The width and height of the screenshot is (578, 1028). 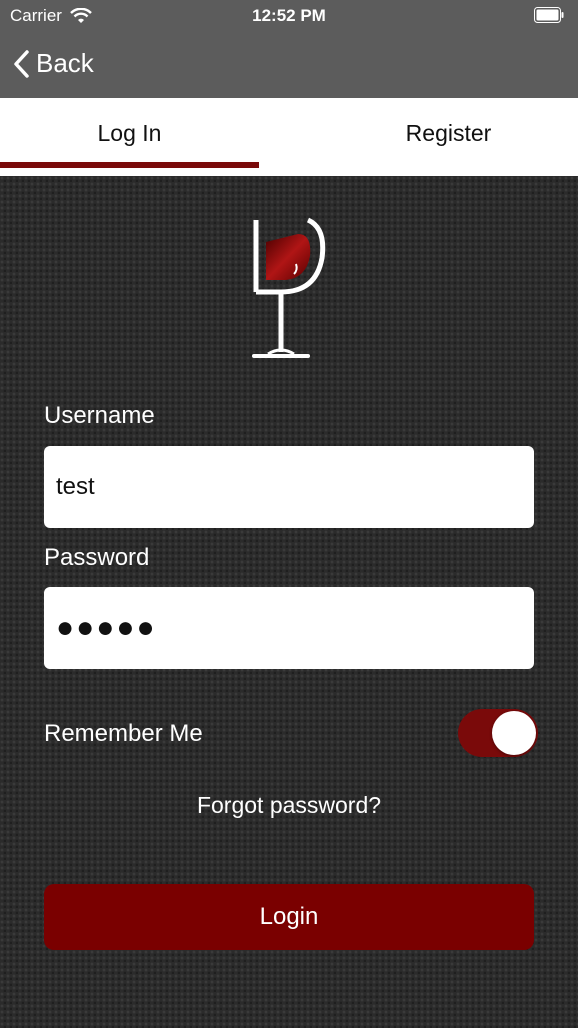 What do you see at coordinates (106, 627) in the screenshot?
I see `password-masked-value: ●●●●●` at bounding box center [106, 627].